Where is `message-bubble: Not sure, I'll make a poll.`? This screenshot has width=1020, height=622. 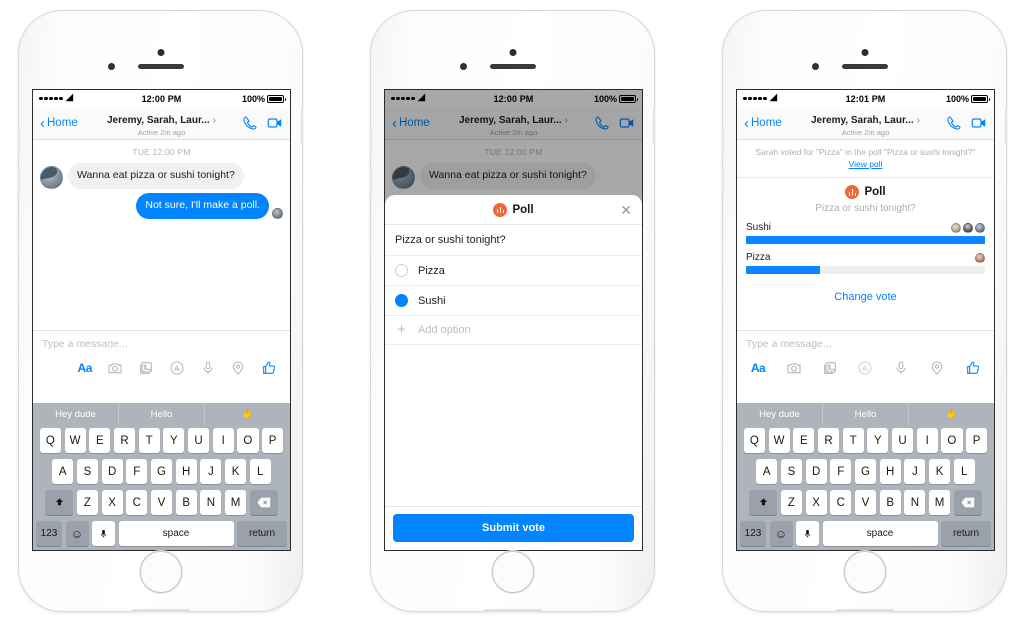 message-bubble: Not sure, I'll make a poll. is located at coordinates (202, 205).